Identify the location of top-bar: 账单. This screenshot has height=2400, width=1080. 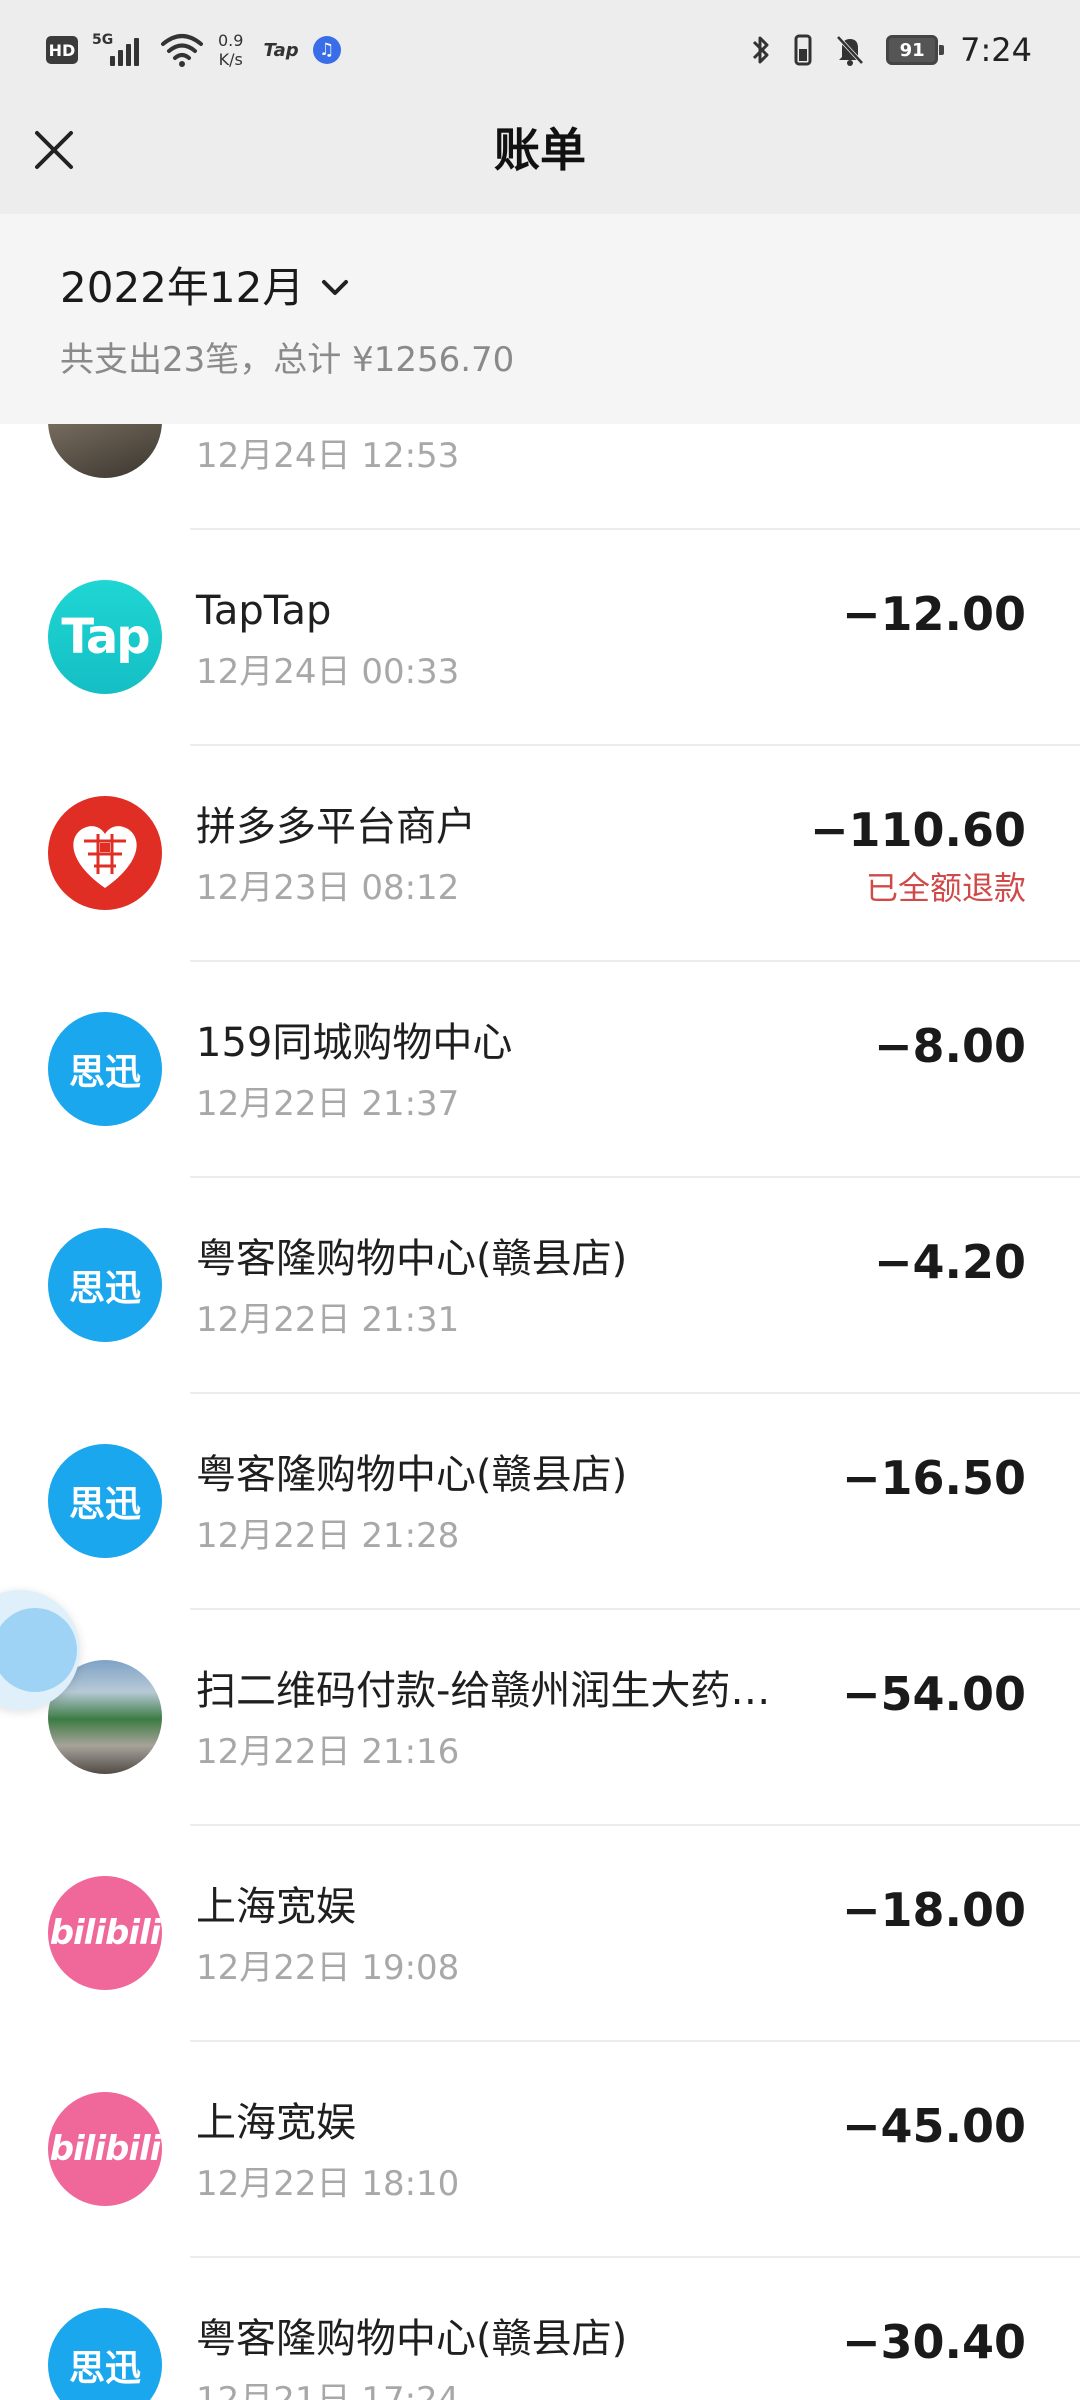
(540, 157).